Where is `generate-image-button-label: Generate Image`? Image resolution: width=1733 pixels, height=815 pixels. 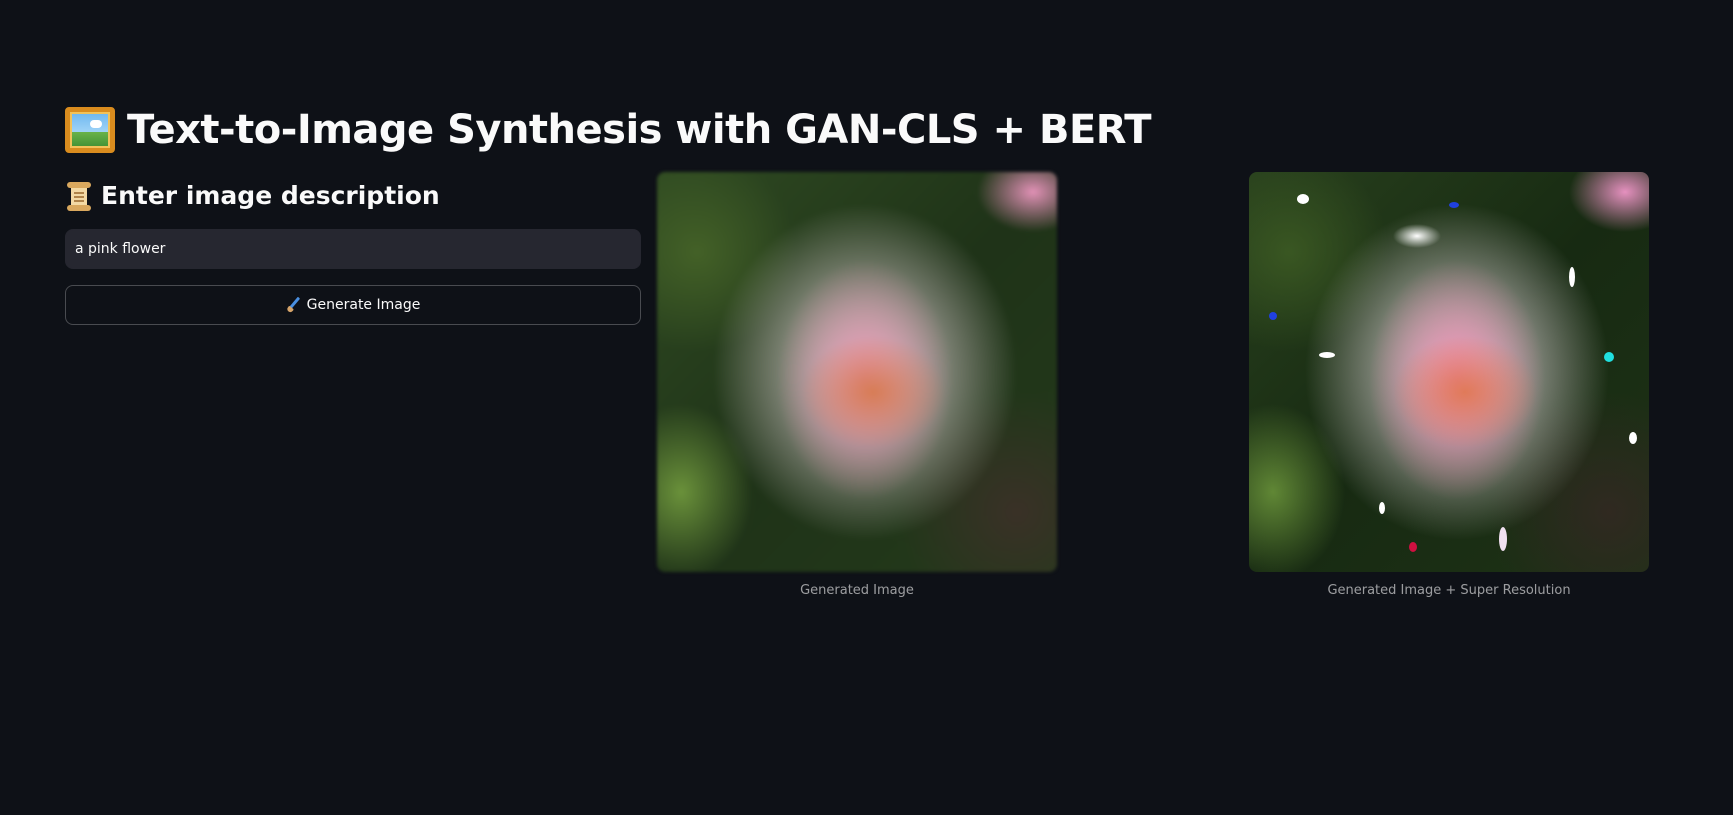
generate-image-button-label: Generate Image is located at coordinates (363, 305).